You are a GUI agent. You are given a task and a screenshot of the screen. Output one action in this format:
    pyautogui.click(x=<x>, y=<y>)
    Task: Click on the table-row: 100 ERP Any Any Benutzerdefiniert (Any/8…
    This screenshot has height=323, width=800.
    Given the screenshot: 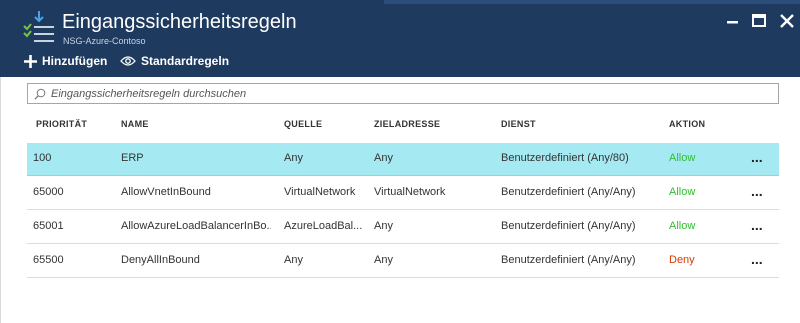 What is the action you would take?
    pyautogui.click(x=403, y=159)
    